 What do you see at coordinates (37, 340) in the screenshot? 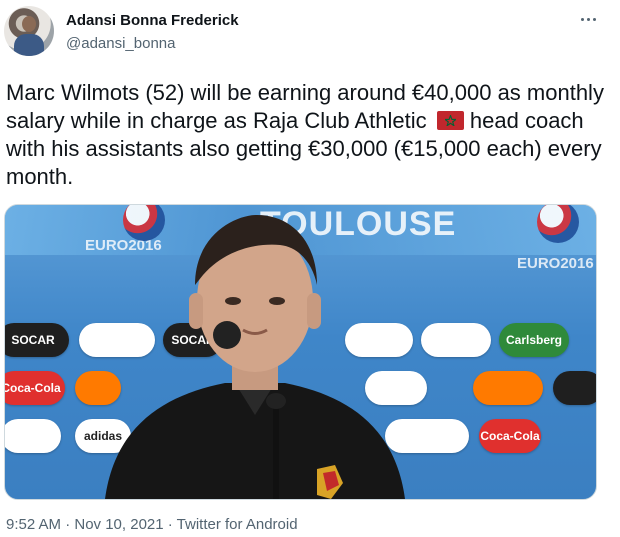
I see `sponsor-board: SOCAR` at bounding box center [37, 340].